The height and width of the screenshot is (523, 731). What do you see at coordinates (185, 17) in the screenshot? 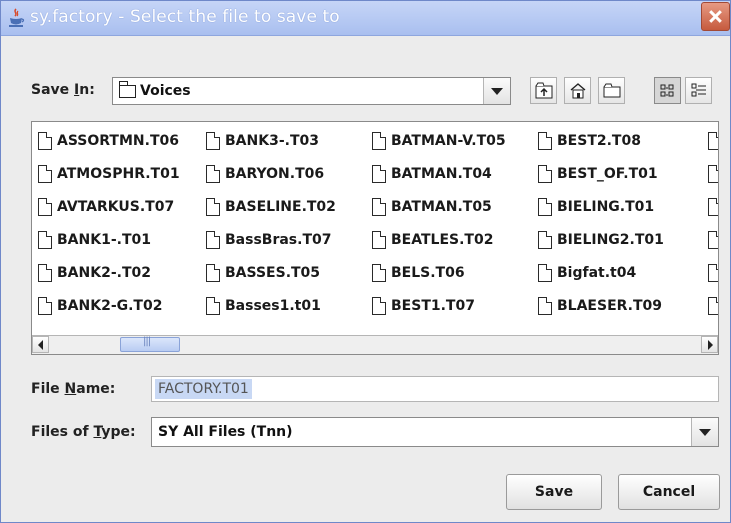
I see `window-title: sy.factory - Select the file to save to` at bounding box center [185, 17].